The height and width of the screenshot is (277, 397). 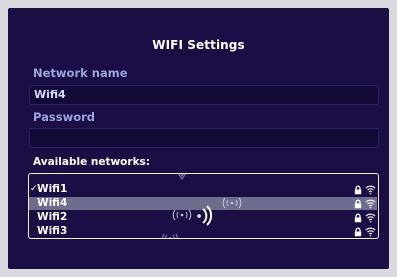 I want to click on network-name-label: Network name, so click(x=80, y=73).